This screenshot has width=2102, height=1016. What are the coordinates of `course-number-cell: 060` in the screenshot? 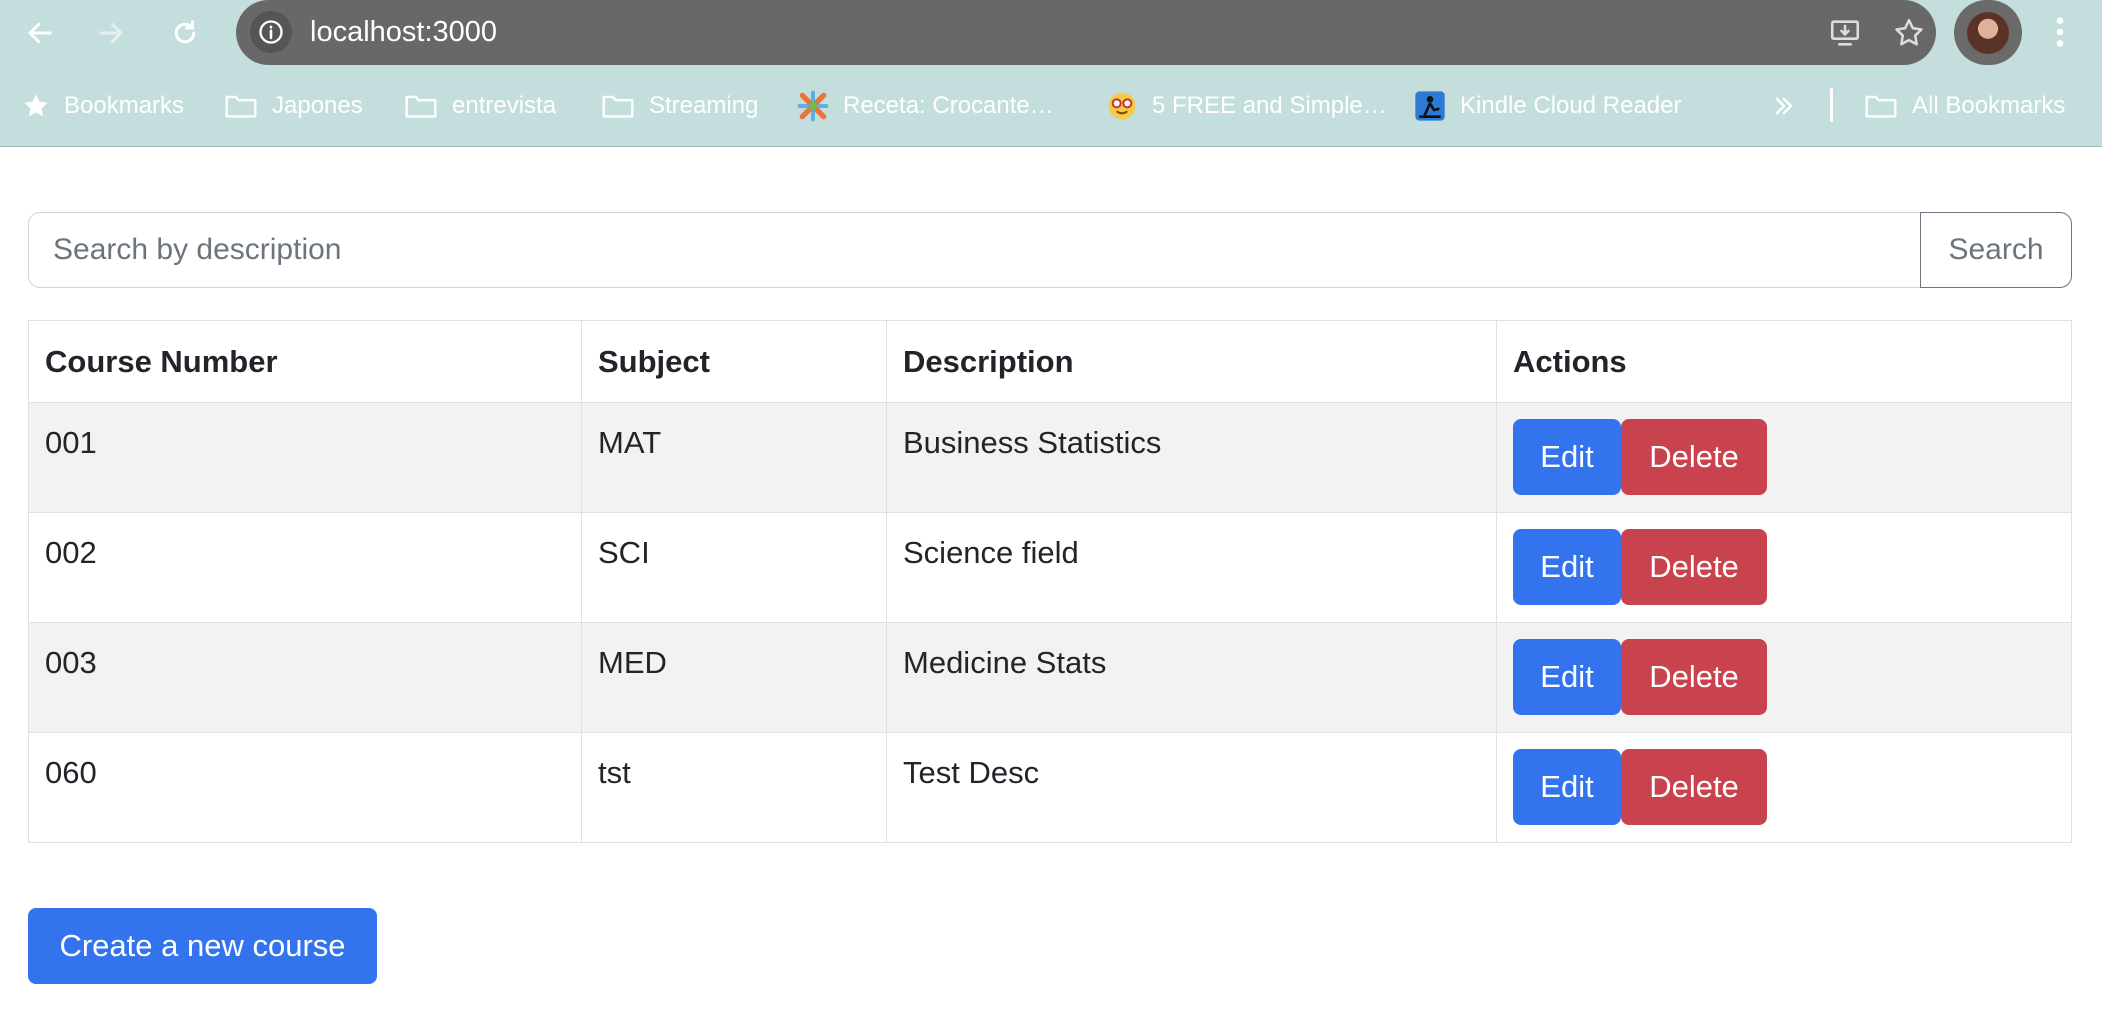 It's located at (305, 787).